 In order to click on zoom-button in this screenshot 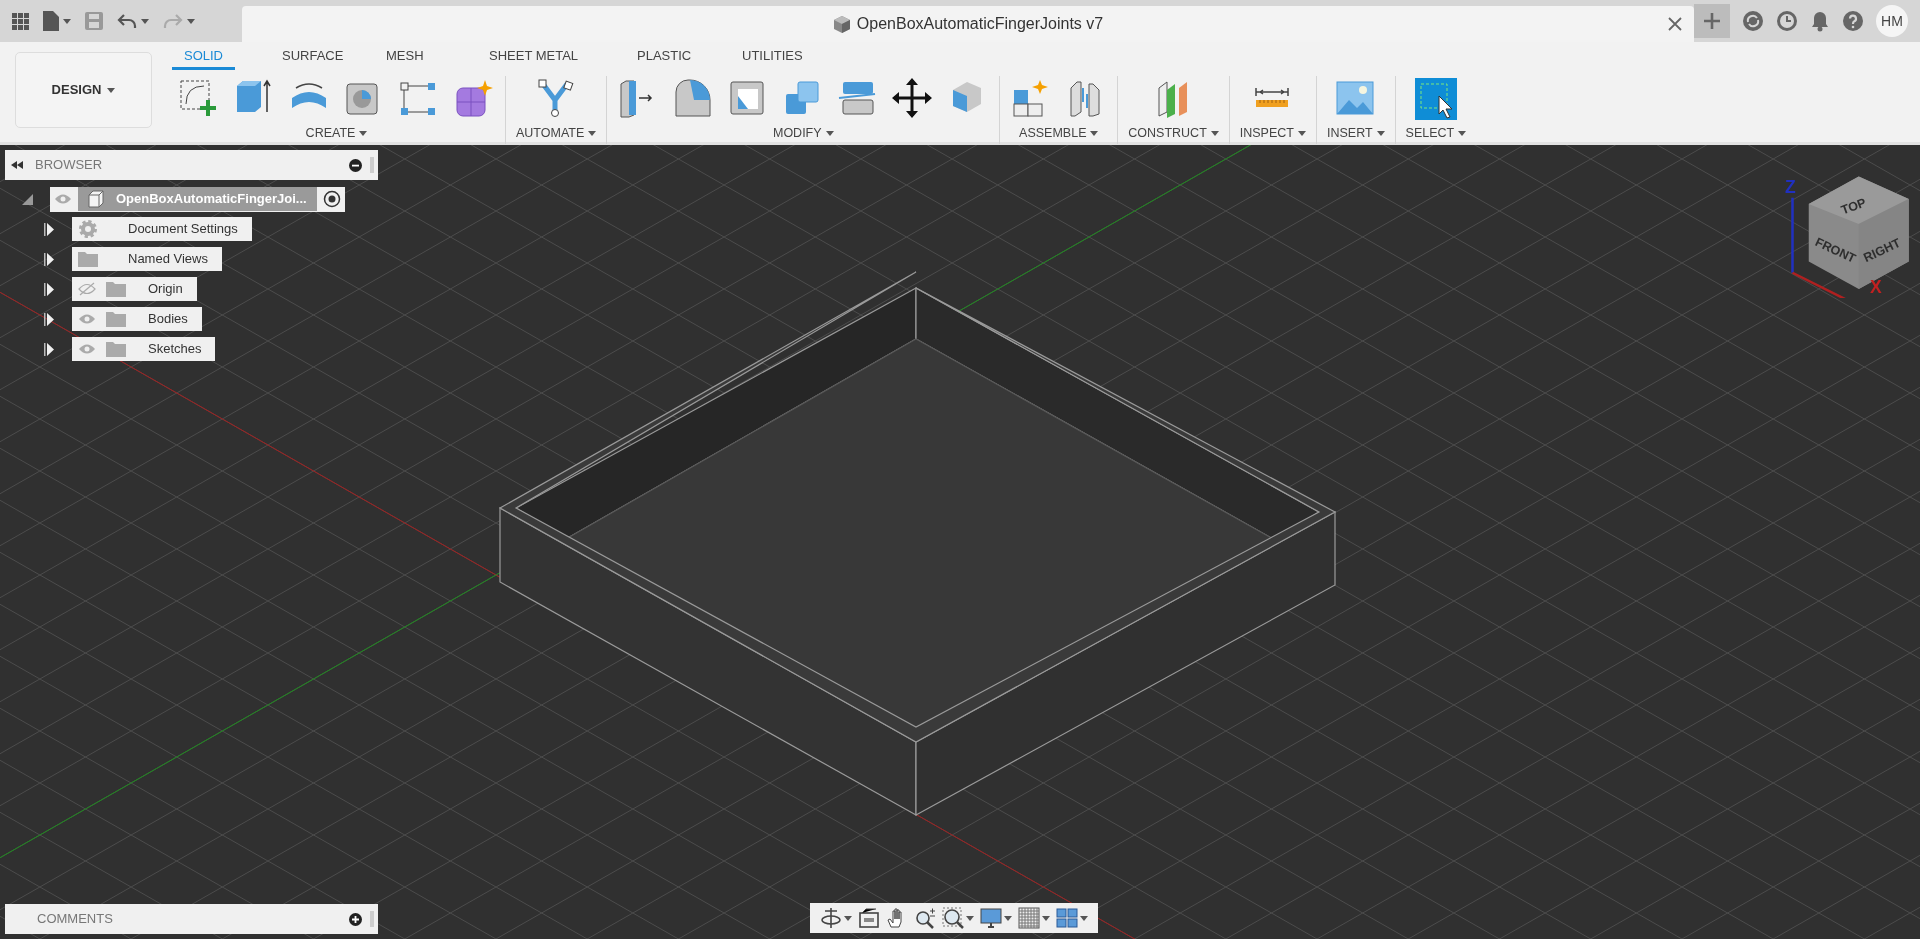, I will do `click(925, 918)`.